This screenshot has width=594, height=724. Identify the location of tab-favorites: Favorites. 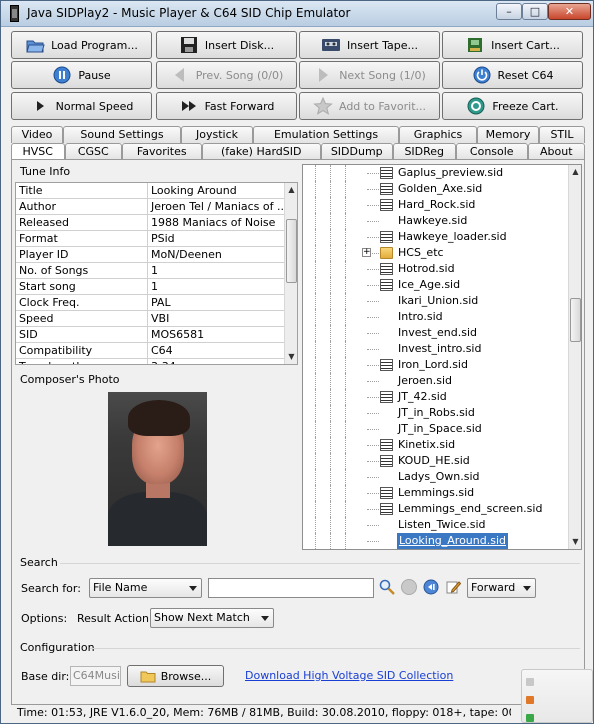
(162, 151).